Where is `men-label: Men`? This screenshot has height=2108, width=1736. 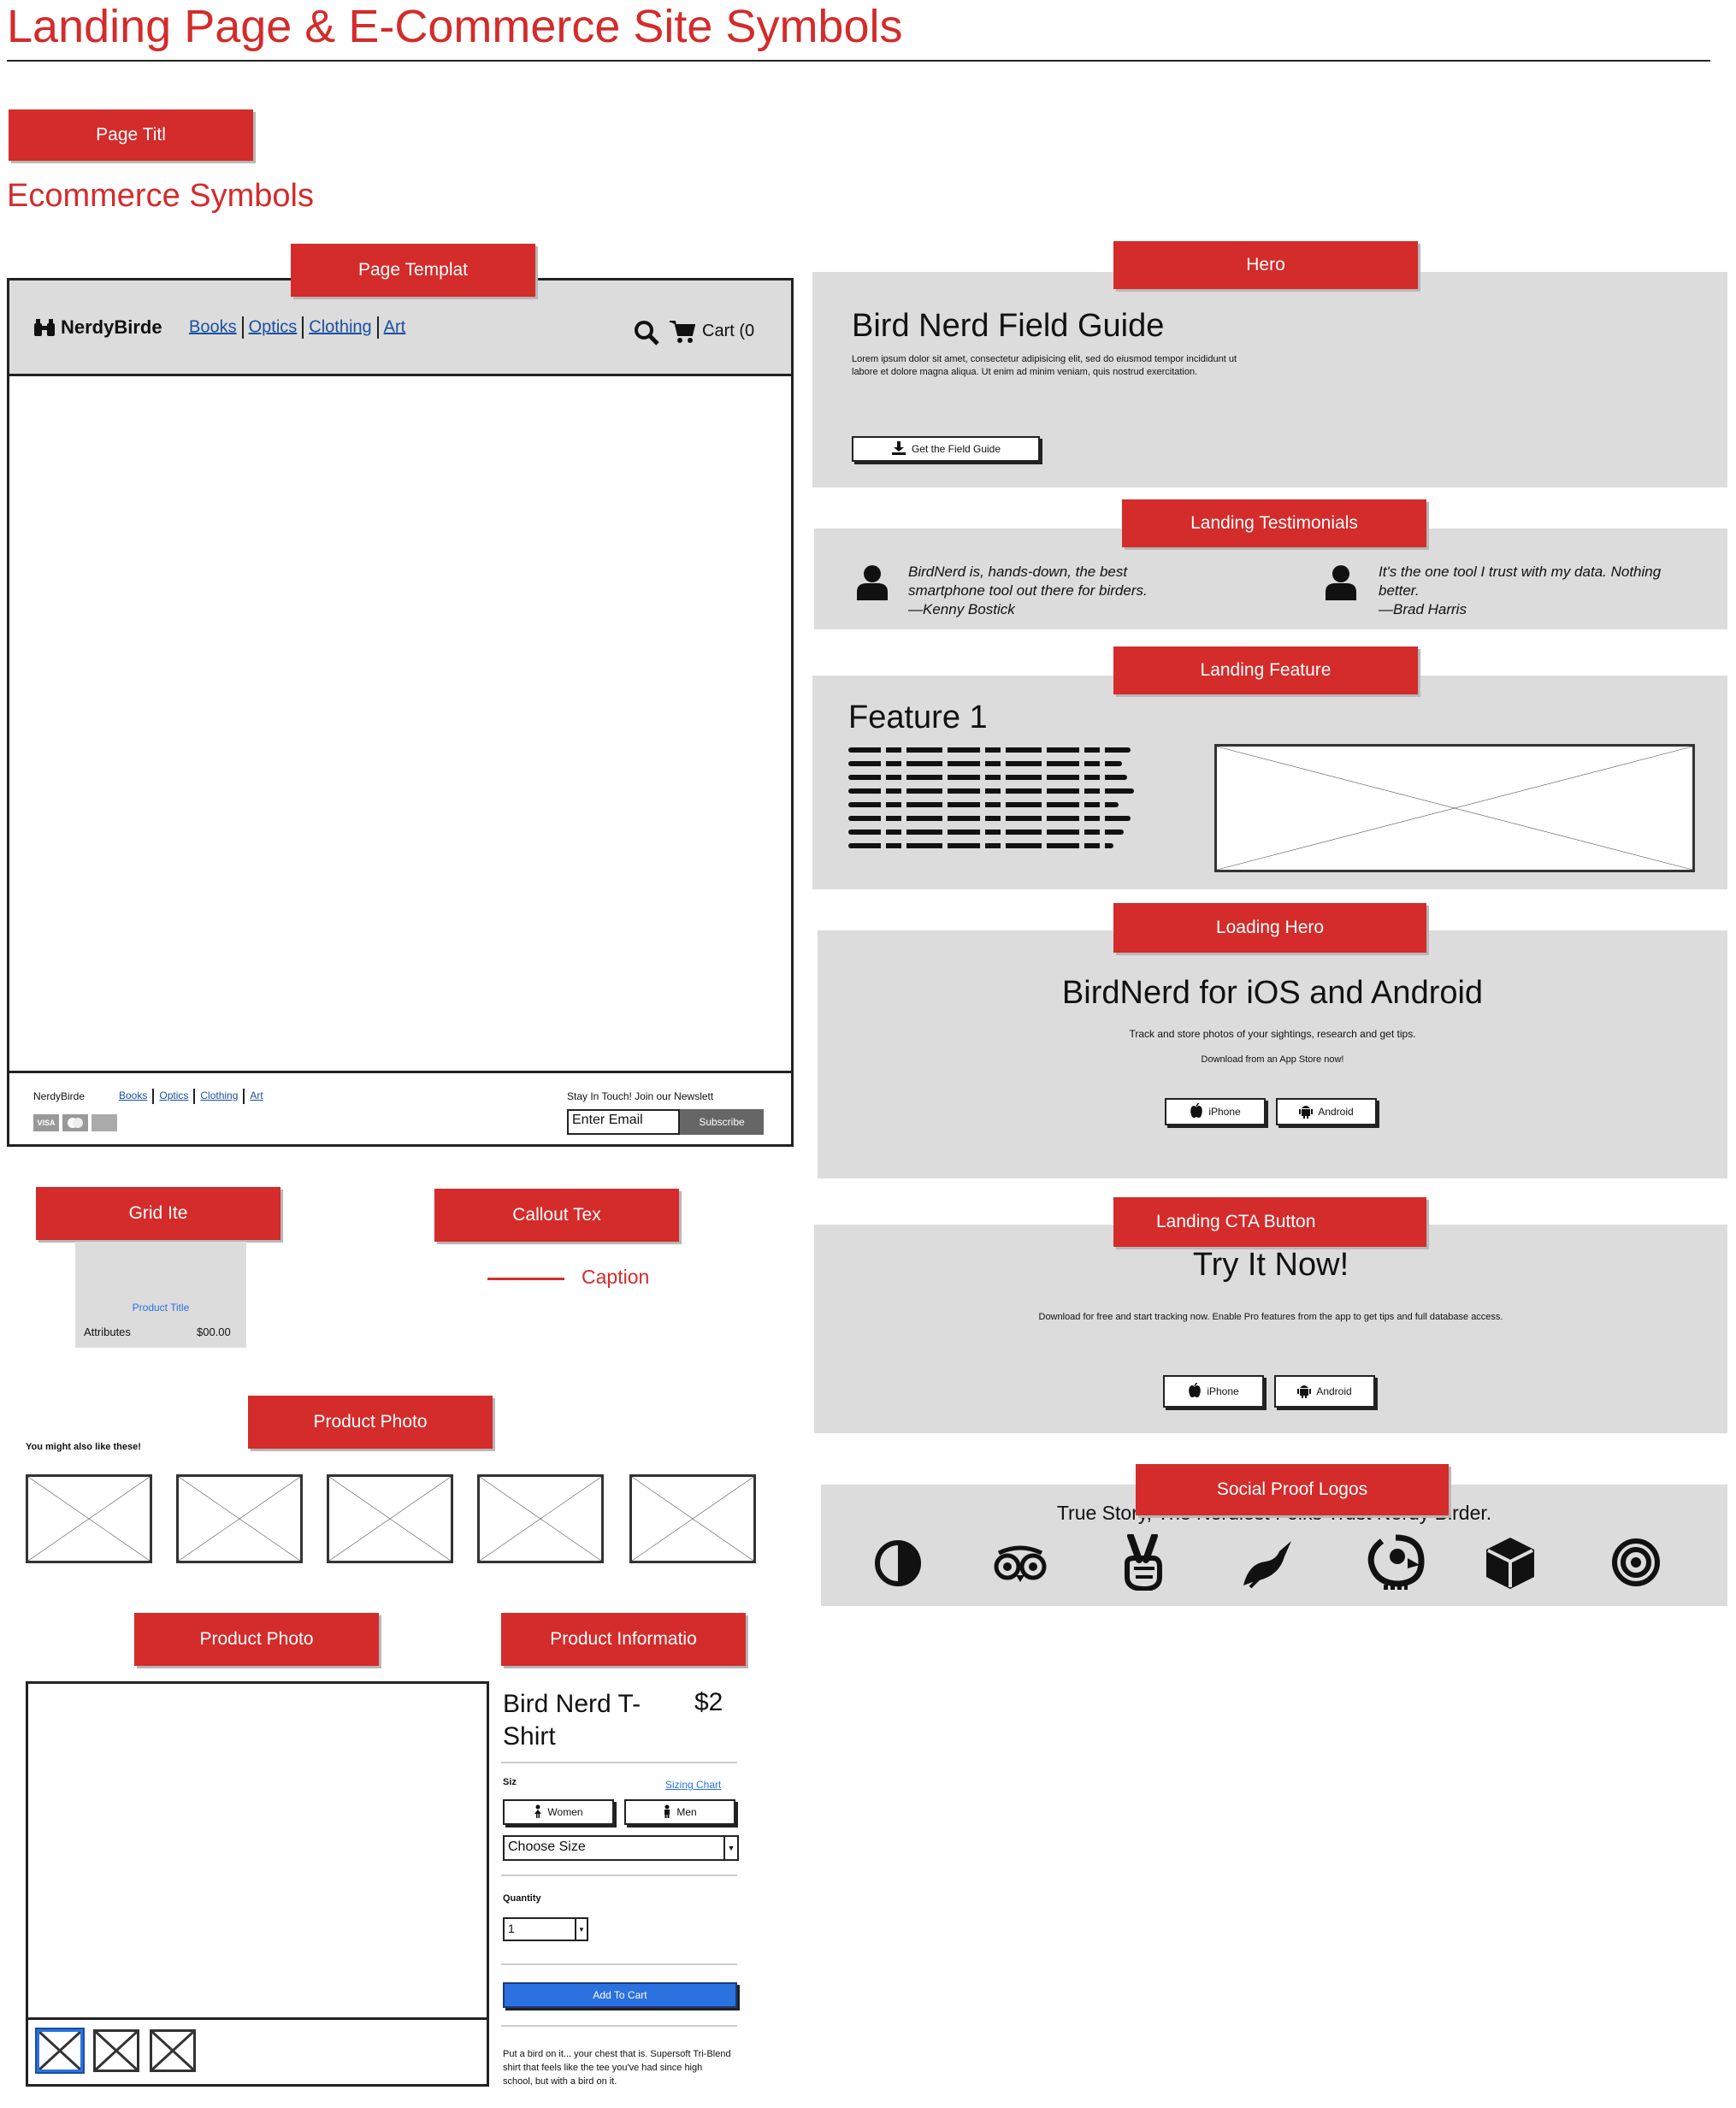 men-label: Men is located at coordinates (687, 1812).